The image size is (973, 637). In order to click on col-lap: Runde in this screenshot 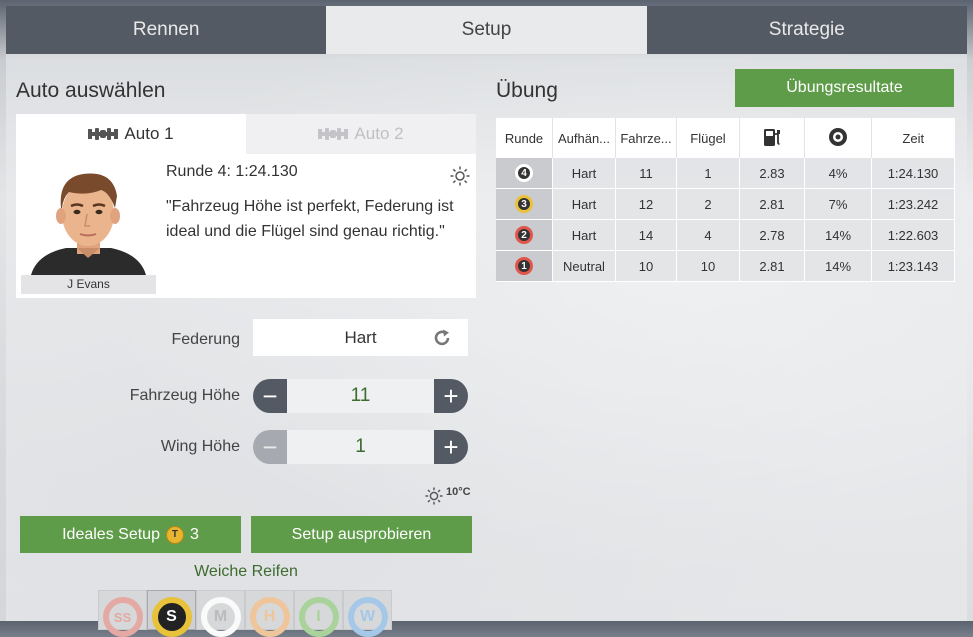, I will do `click(524, 138)`.